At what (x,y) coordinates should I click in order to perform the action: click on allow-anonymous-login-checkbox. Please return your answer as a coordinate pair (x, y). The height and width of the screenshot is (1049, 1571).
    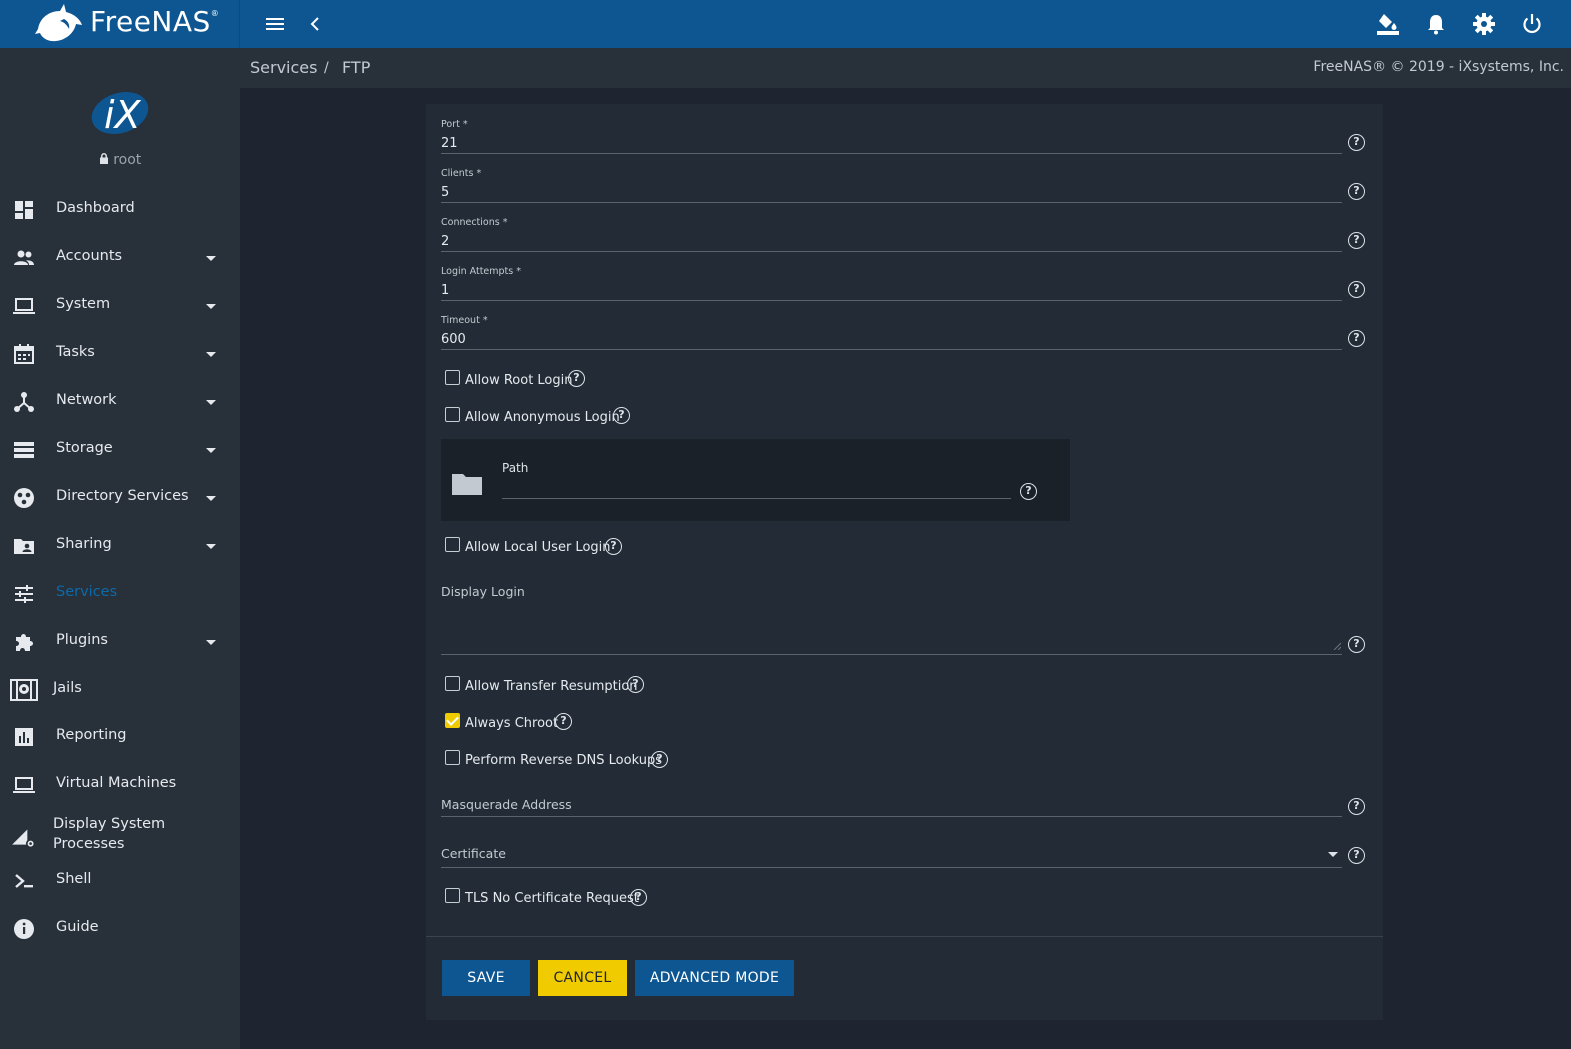
    Looking at the image, I should click on (452, 414).